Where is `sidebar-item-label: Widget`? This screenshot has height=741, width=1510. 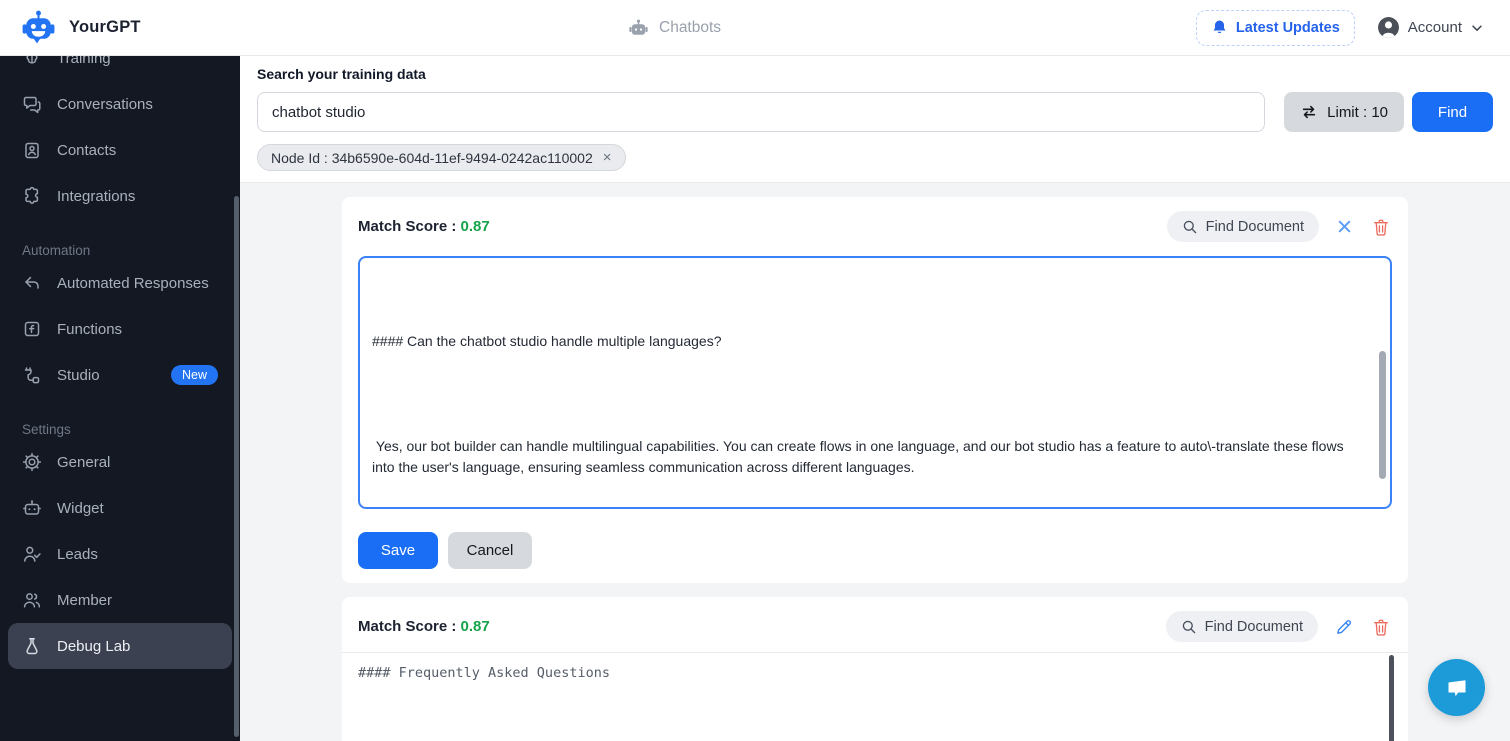
sidebar-item-label: Widget is located at coordinates (80, 508).